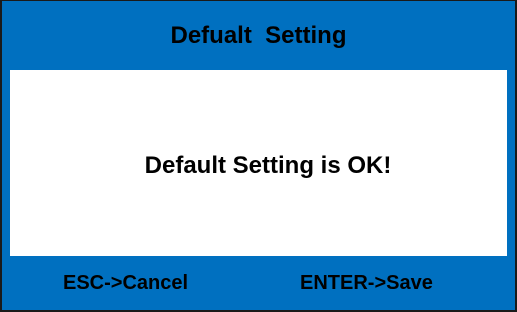 The image size is (517, 312). I want to click on enter-save-hint: ENTER->Save, so click(366, 283).